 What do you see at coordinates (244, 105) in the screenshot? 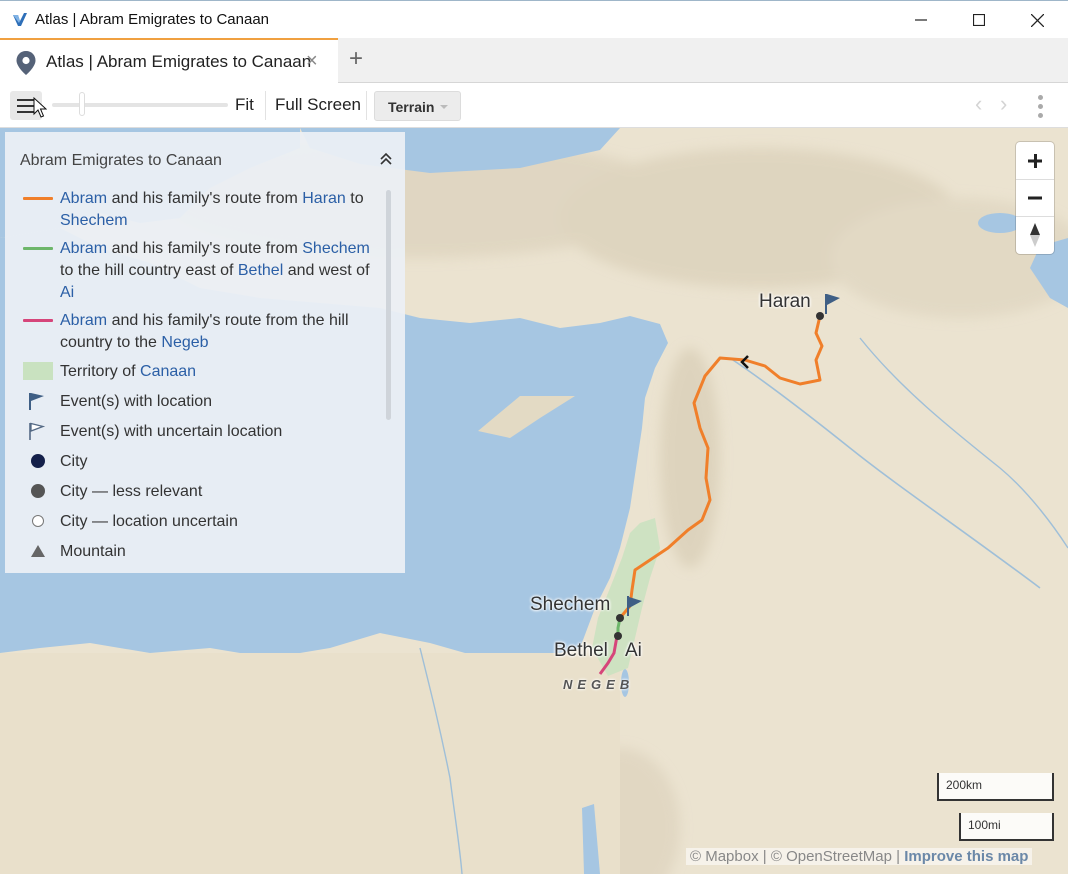
I see `fit-button: Fit` at bounding box center [244, 105].